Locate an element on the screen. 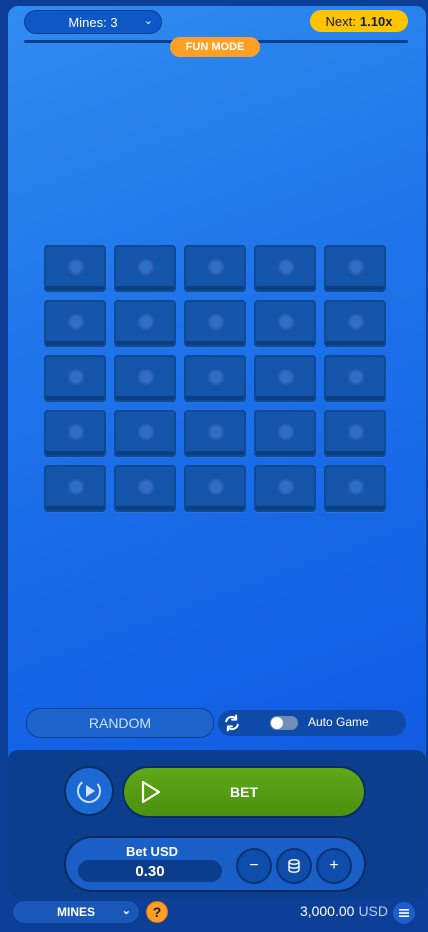  coins-button is located at coordinates (294, 866).